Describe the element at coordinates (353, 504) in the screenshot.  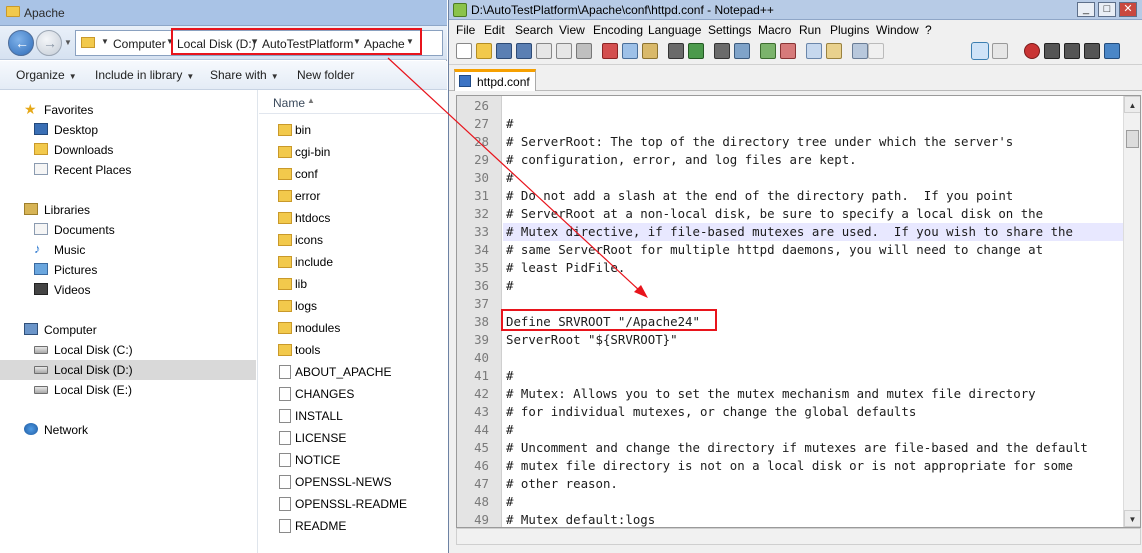
I see `file-row: OPENSSL-README` at that location.